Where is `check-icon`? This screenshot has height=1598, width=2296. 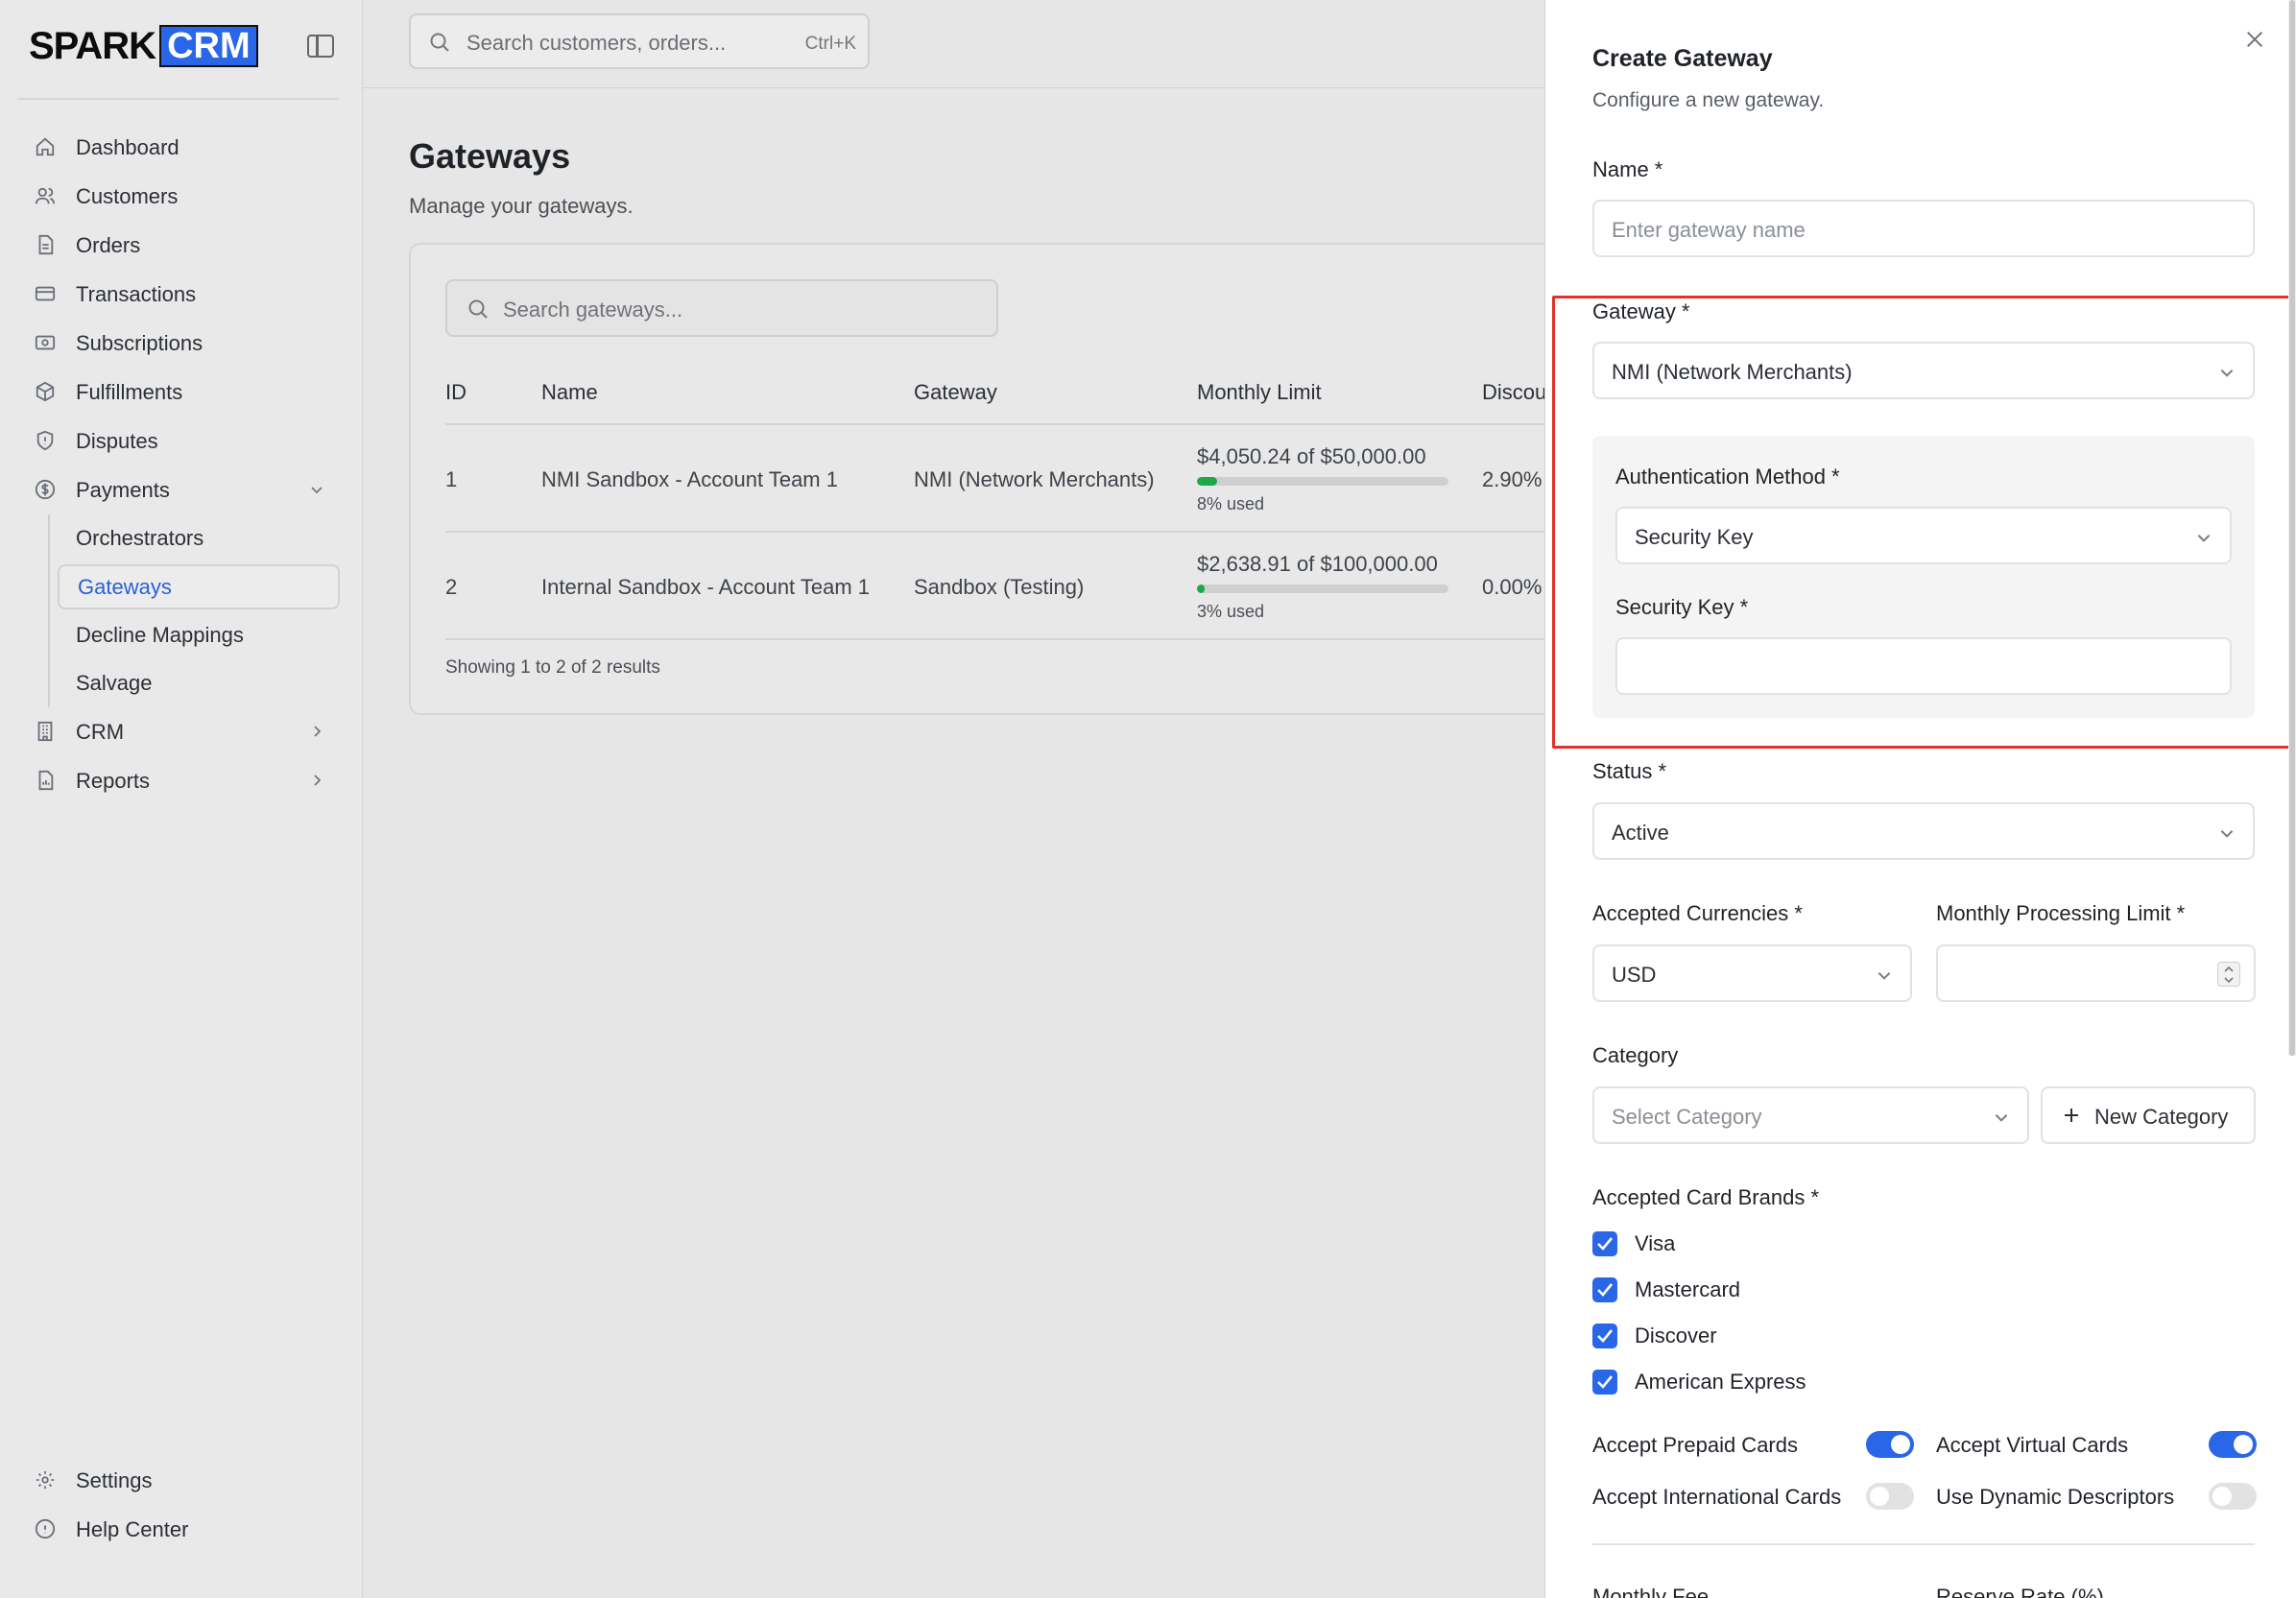
check-icon is located at coordinates (1606, 1382).